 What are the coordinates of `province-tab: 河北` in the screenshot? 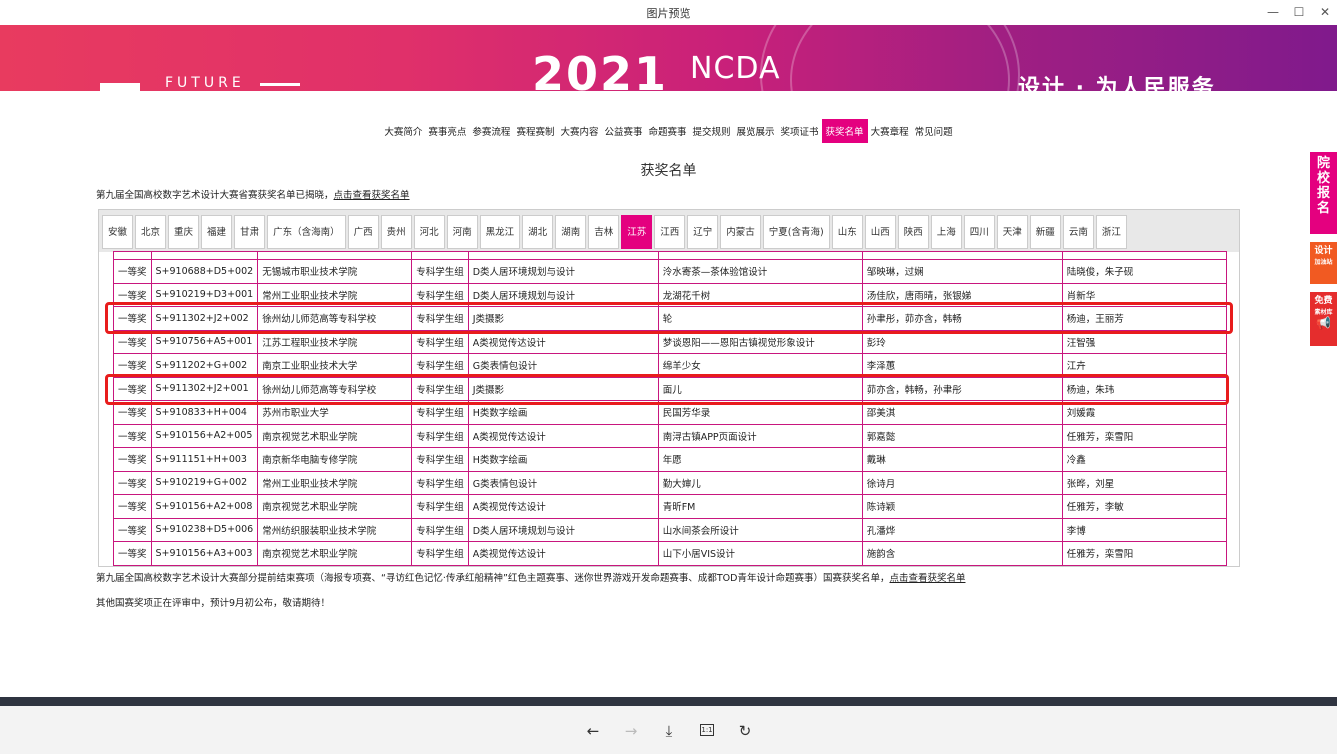 It's located at (429, 232).